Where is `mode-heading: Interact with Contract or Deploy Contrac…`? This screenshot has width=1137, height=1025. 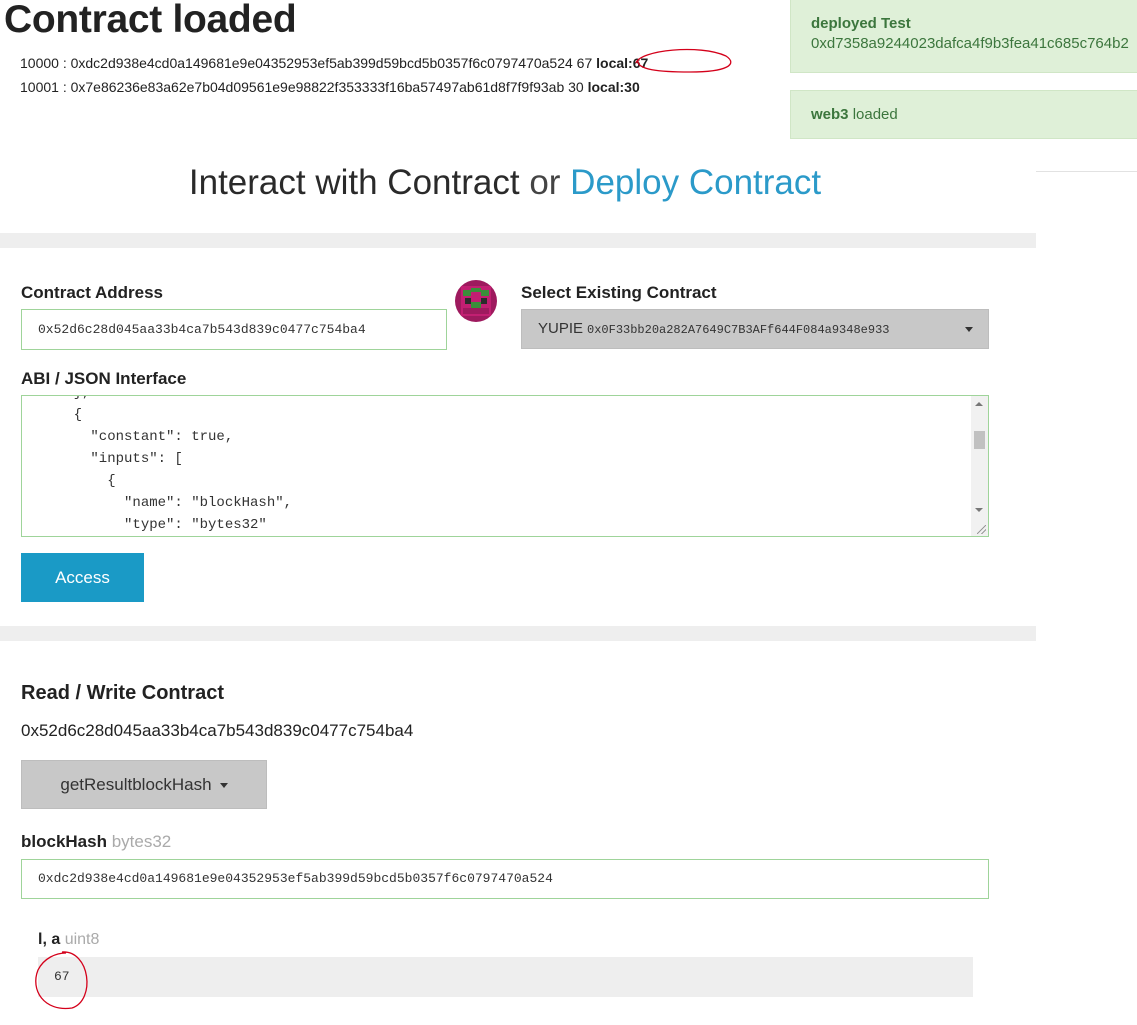 mode-heading: Interact with Contract or Deploy Contrac… is located at coordinates (505, 183).